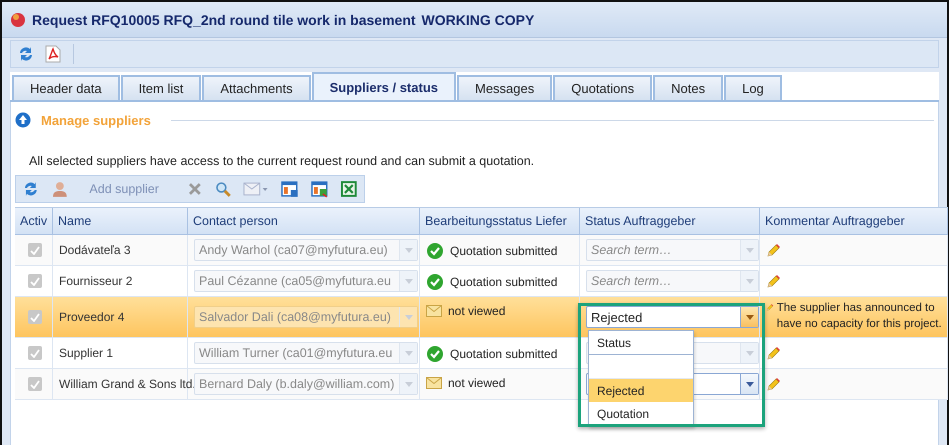 The height and width of the screenshot is (445, 949). Describe the element at coordinates (859, 316) in the screenshot. I see `comment-text: The supplier has announced to have no capacity for this project.` at that location.